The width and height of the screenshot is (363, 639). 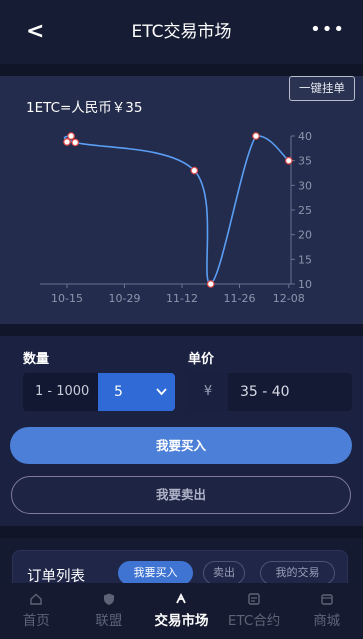 I want to click on price-range-value: 35 - 40, so click(x=265, y=392).